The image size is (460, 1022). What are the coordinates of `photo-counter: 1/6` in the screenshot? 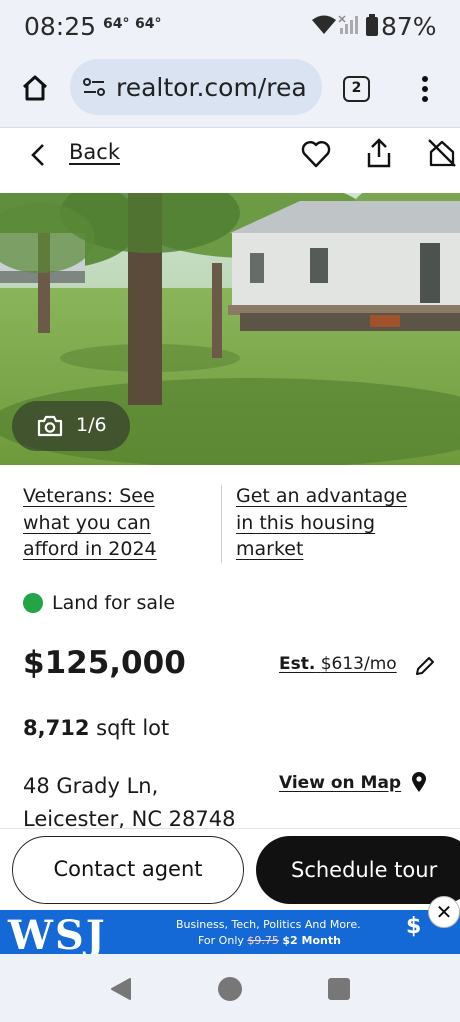 It's located at (71, 426).